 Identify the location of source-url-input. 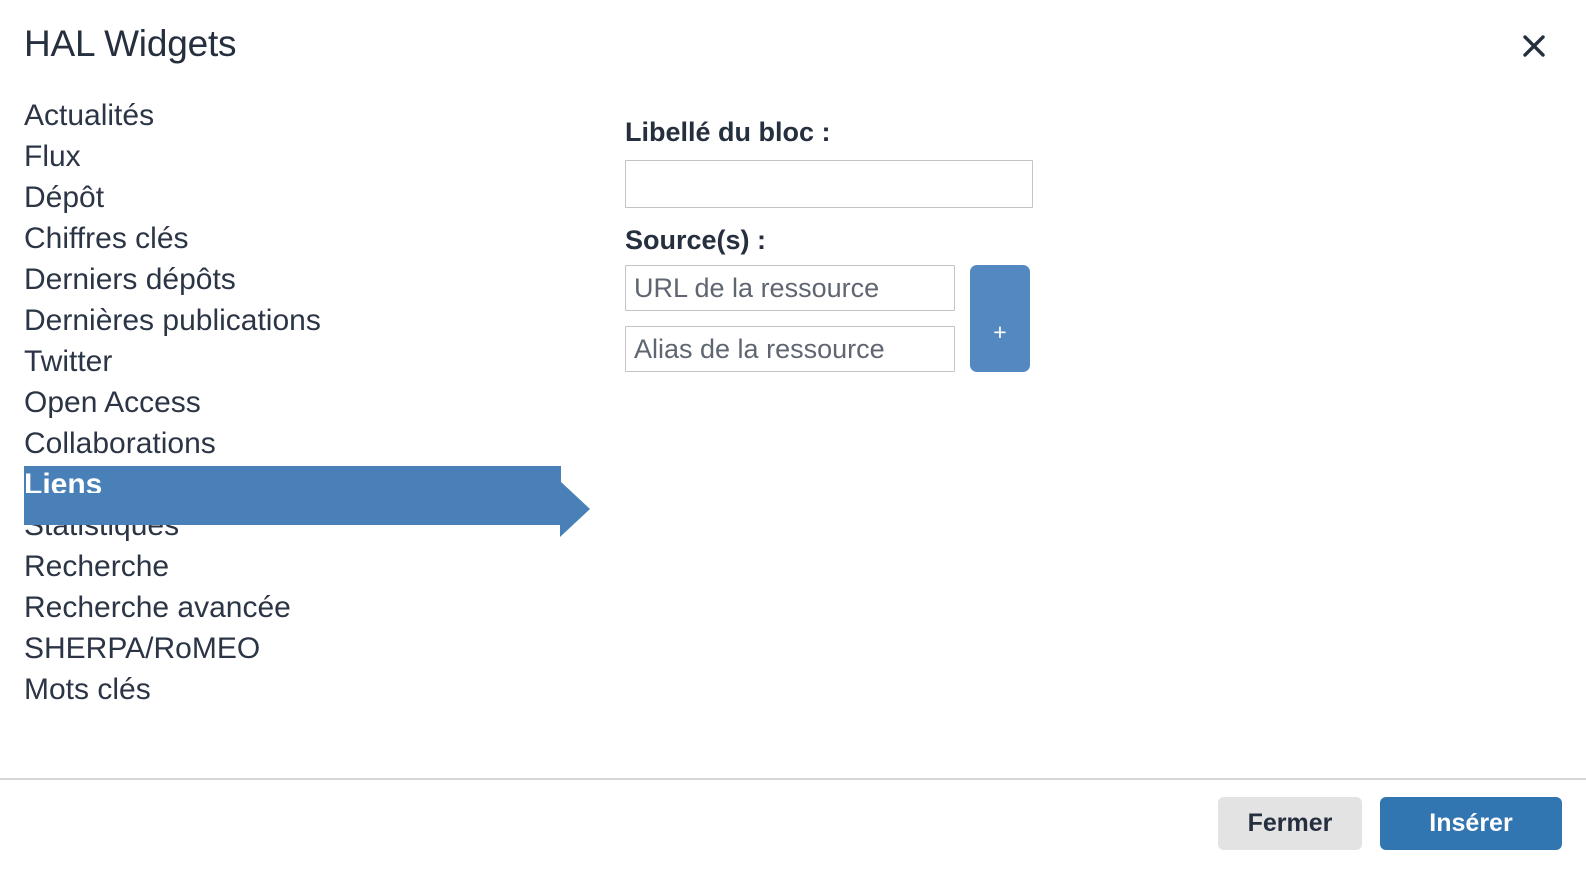
(790, 288).